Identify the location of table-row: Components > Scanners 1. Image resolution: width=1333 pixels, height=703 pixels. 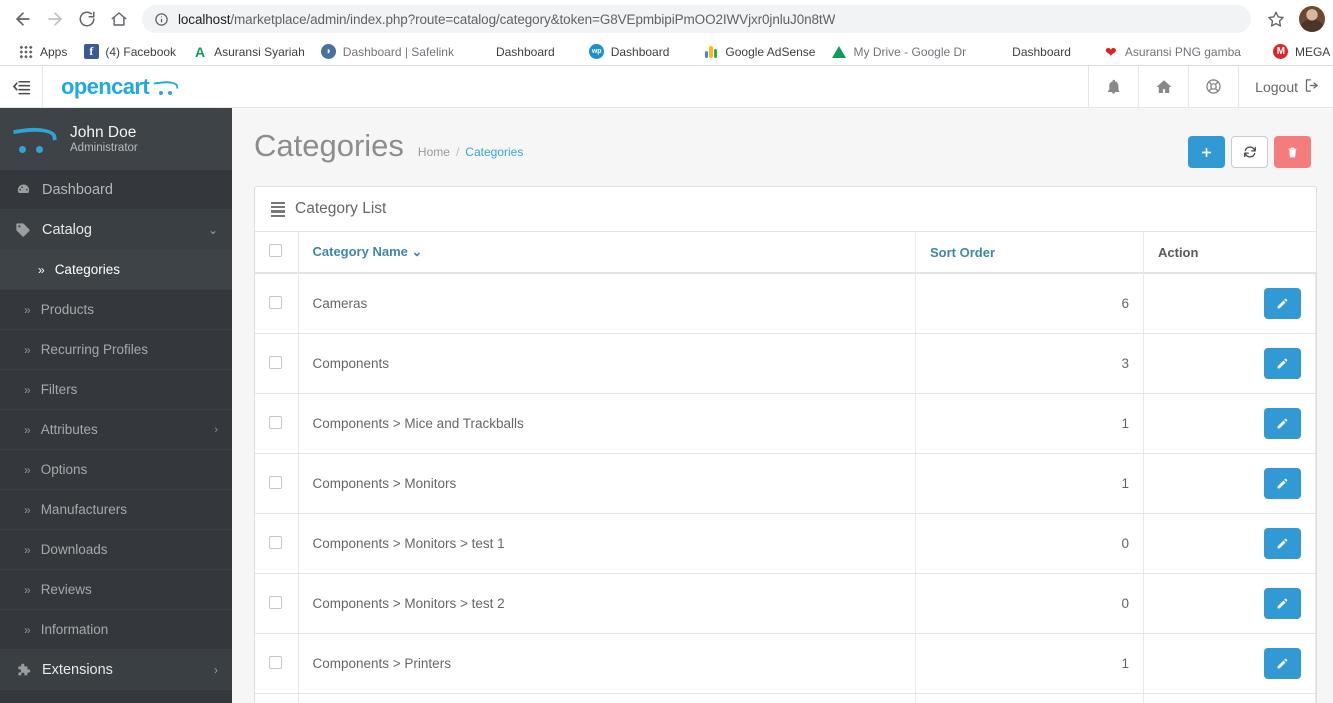
(785, 698).